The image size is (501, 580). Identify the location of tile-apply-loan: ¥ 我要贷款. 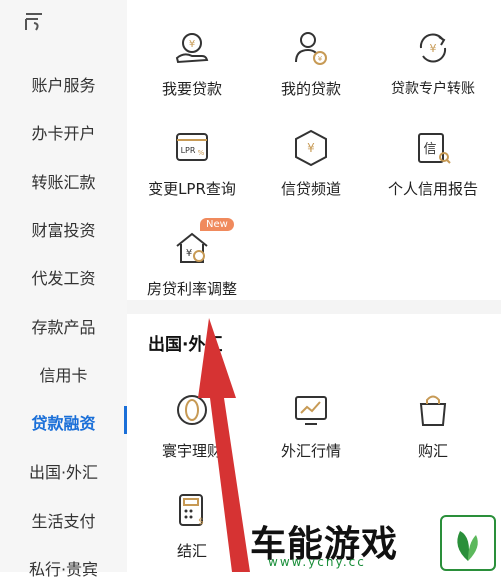
(192, 63).